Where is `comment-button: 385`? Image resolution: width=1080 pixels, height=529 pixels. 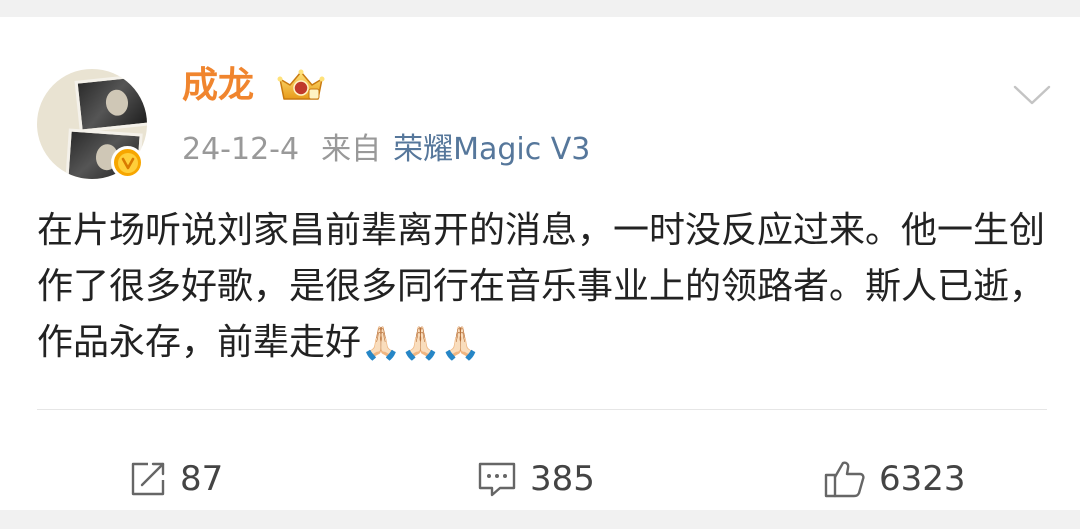
comment-button: 385 is located at coordinates (535, 479).